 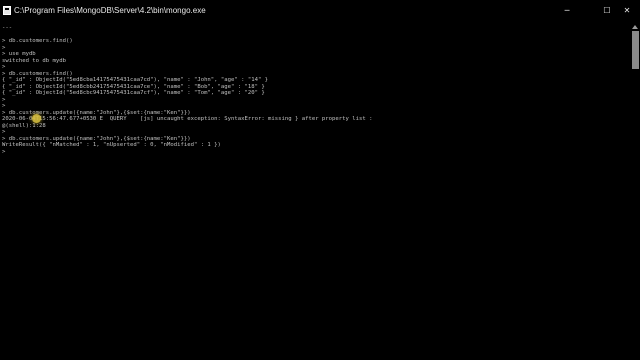 I want to click on scrollbar-thumb, so click(x=635, y=50).